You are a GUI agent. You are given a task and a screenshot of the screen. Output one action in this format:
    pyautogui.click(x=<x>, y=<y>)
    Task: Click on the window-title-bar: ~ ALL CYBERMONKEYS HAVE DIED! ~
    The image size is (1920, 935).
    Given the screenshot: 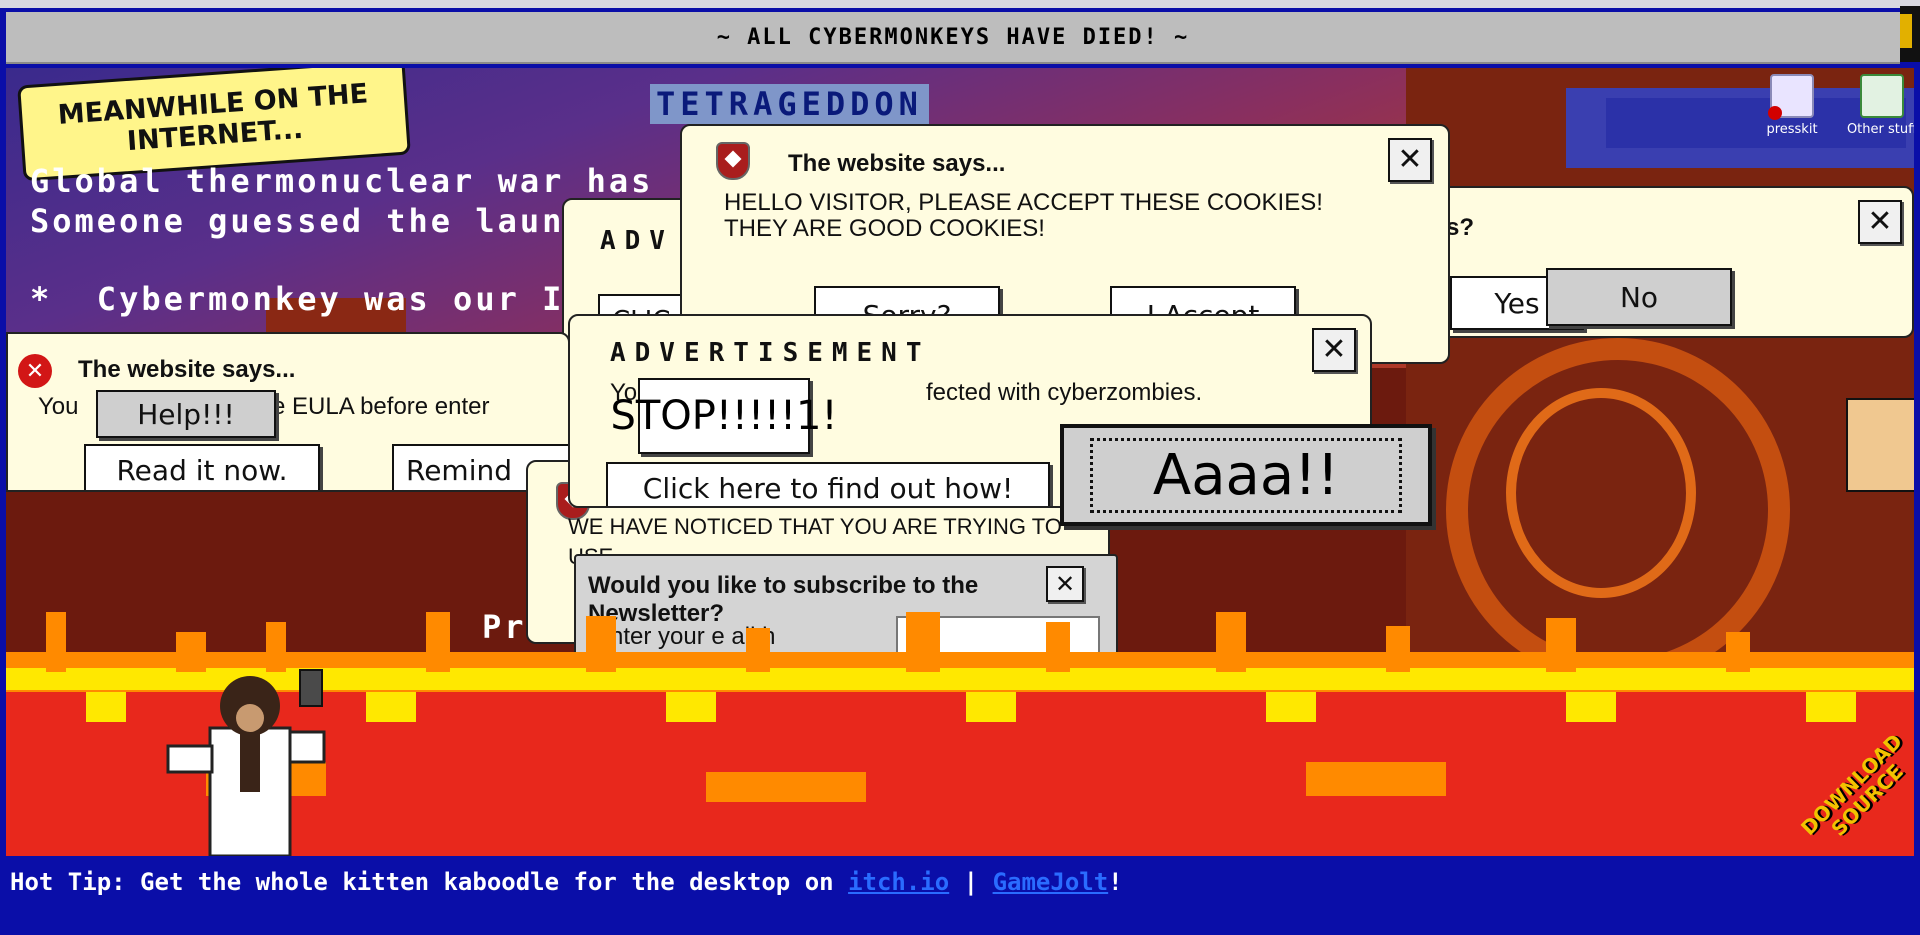 What is the action you would take?
    pyautogui.click(x=953, y=38)
    